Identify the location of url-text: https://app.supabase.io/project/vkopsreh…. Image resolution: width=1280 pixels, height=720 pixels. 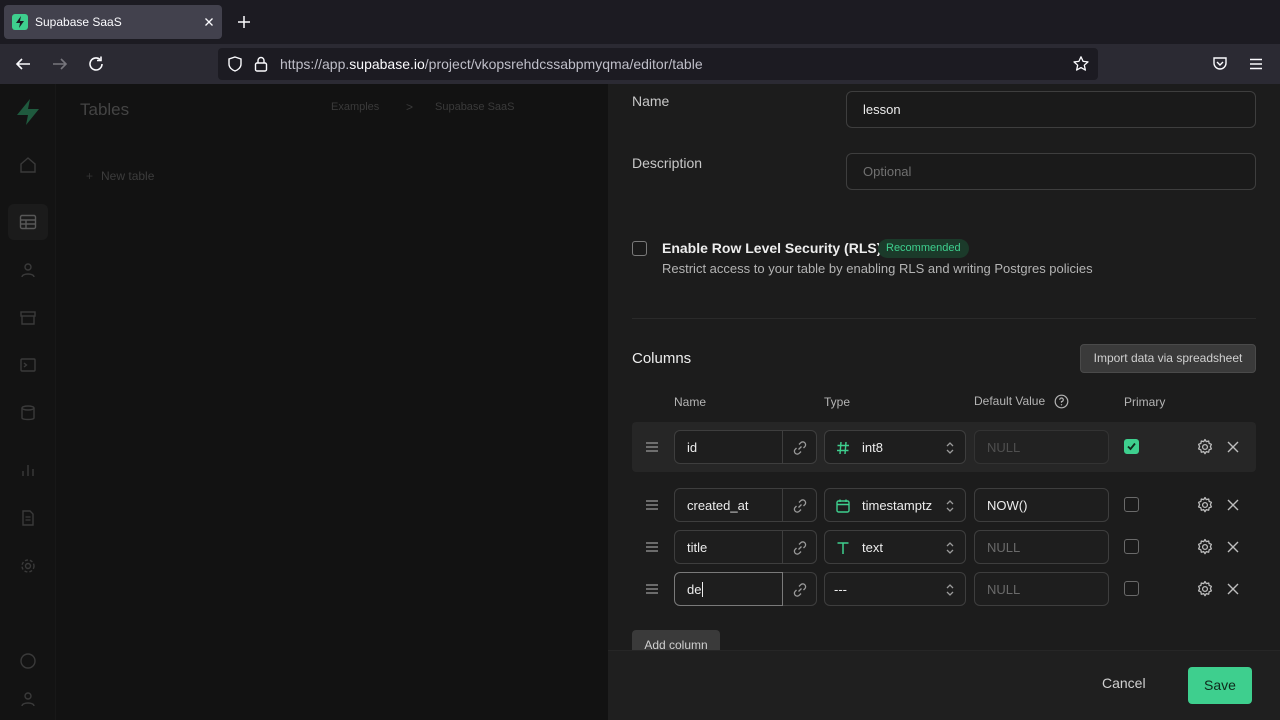
(491, 64).